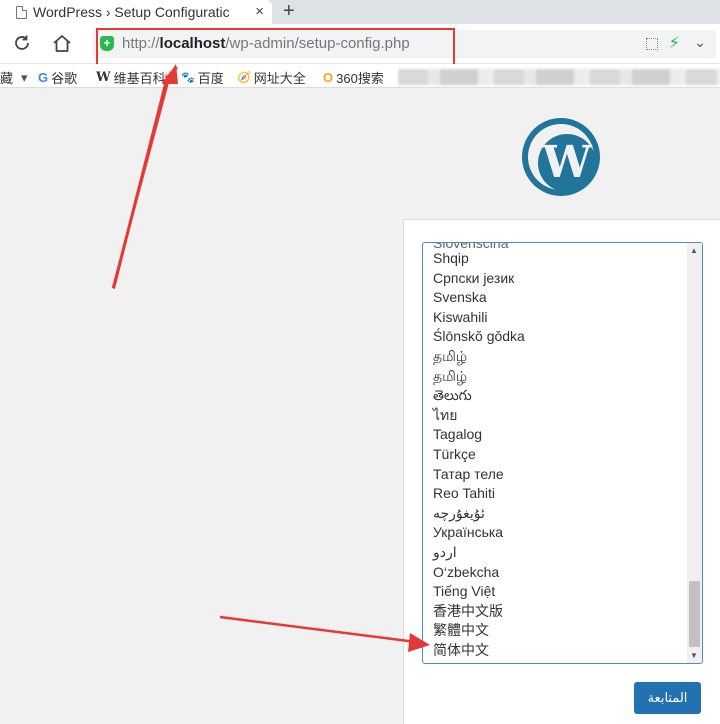 This screenshot has width=720, height=724. I want to click on language-option: Татар теле, so click(560, 475).